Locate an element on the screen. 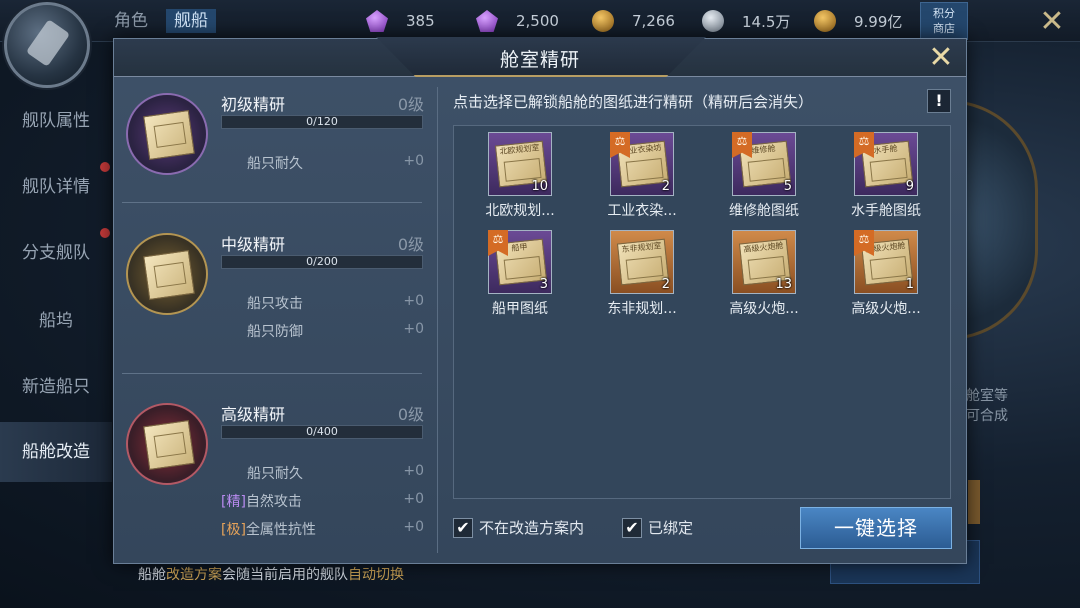 The image size is (1080, 608). resource-value: 9.99亿 is located at coordinates (878, 21).